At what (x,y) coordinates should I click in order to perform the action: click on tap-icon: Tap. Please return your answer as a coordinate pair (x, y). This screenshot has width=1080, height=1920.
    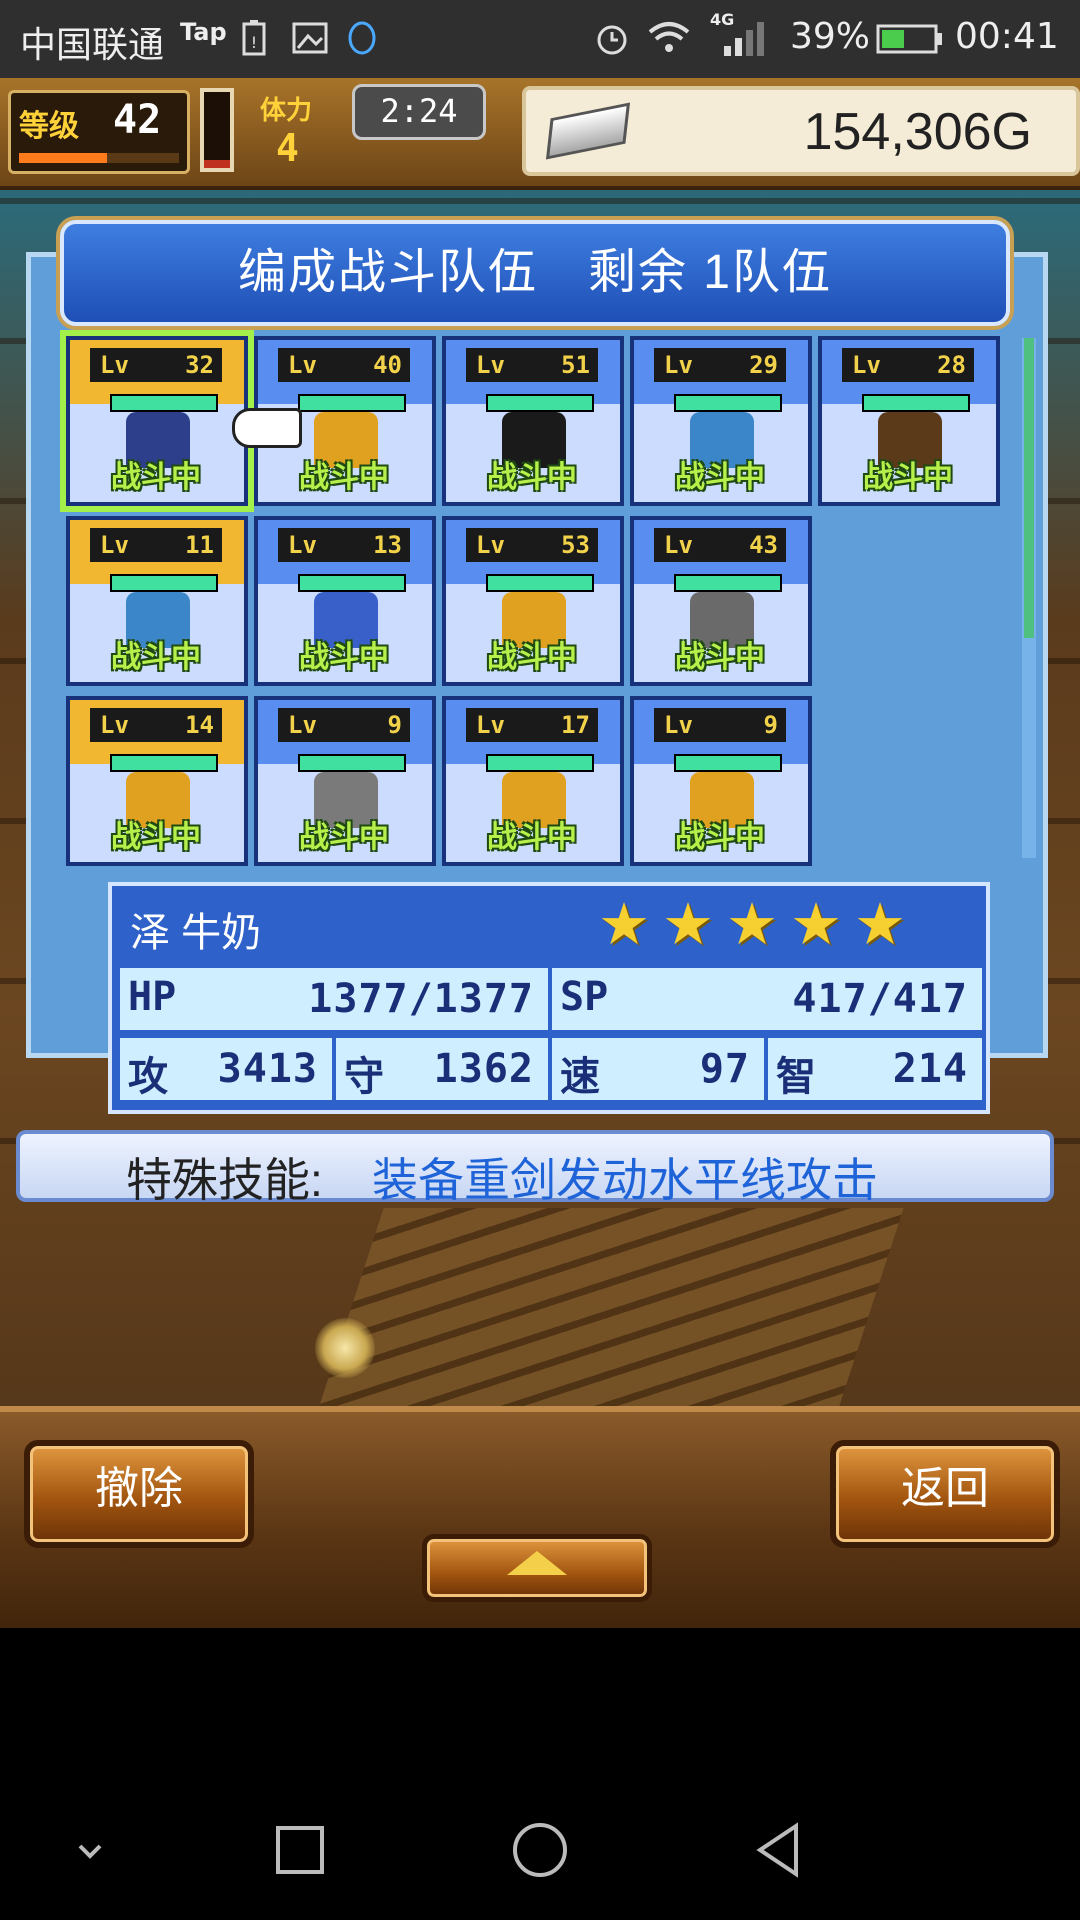
    Looking at the image, I should click on (203, 32).